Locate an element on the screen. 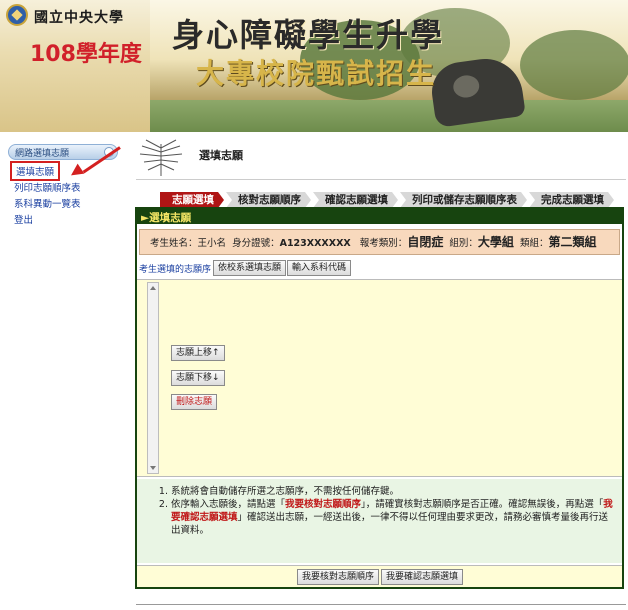 This screenshot has height=610, width=628. delete-choice-button: 刪除志願 is located at coordinates (194, 402).